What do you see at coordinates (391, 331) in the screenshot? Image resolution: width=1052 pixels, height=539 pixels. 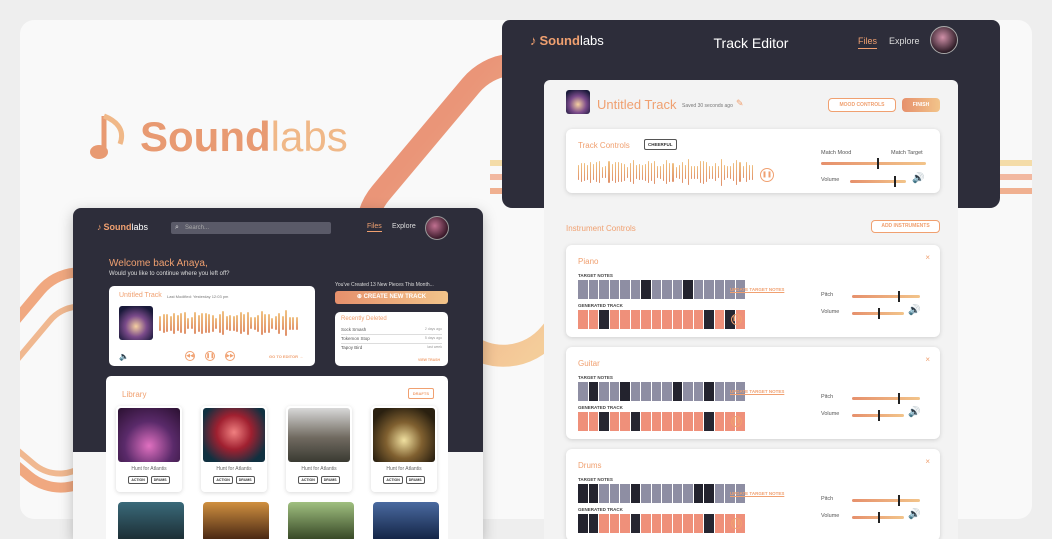 I see `list-item: 2 days ago Sock Smash` at bounding box center [391, 331].